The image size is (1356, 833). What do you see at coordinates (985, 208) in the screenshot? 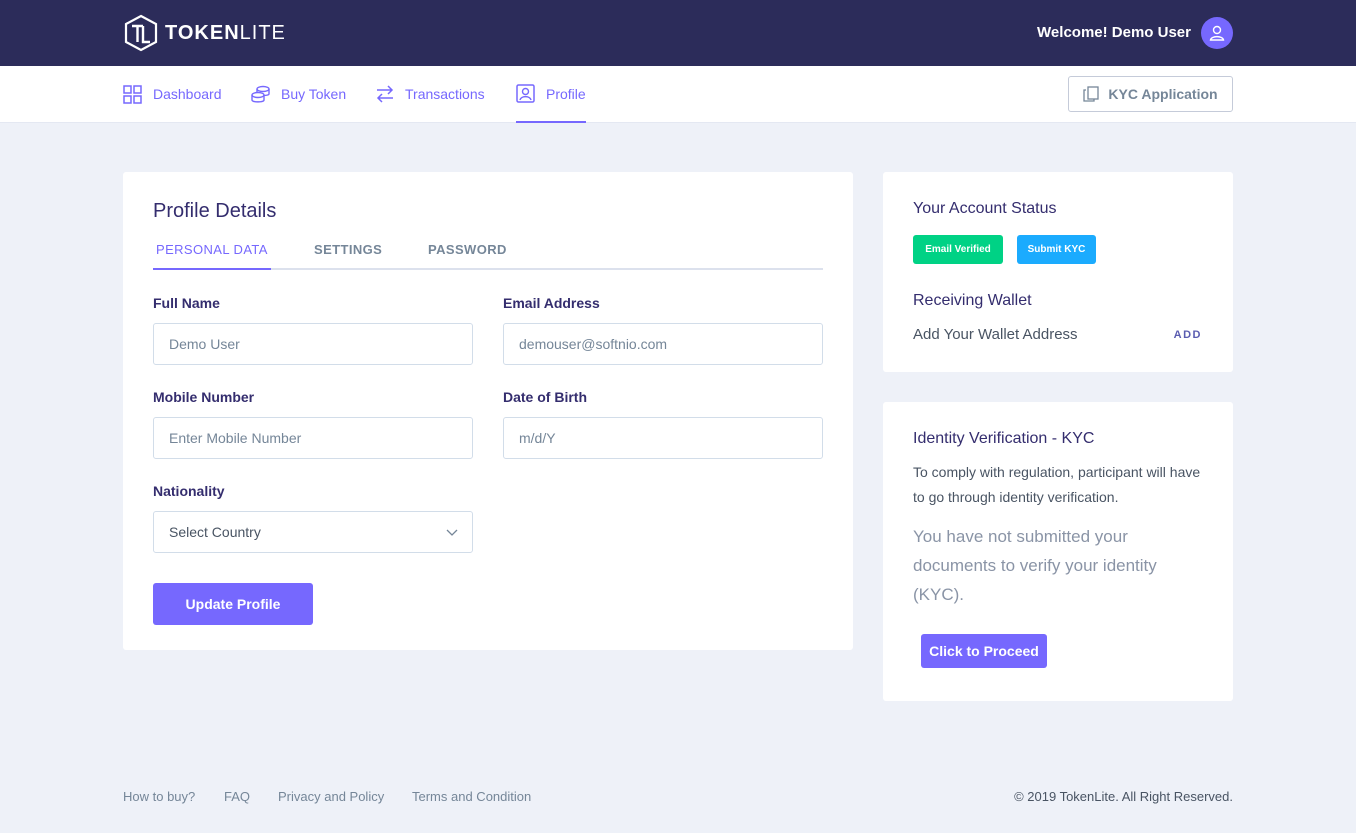
I see `account-status-title: Your Account Status` at bounding box center [985, 208].